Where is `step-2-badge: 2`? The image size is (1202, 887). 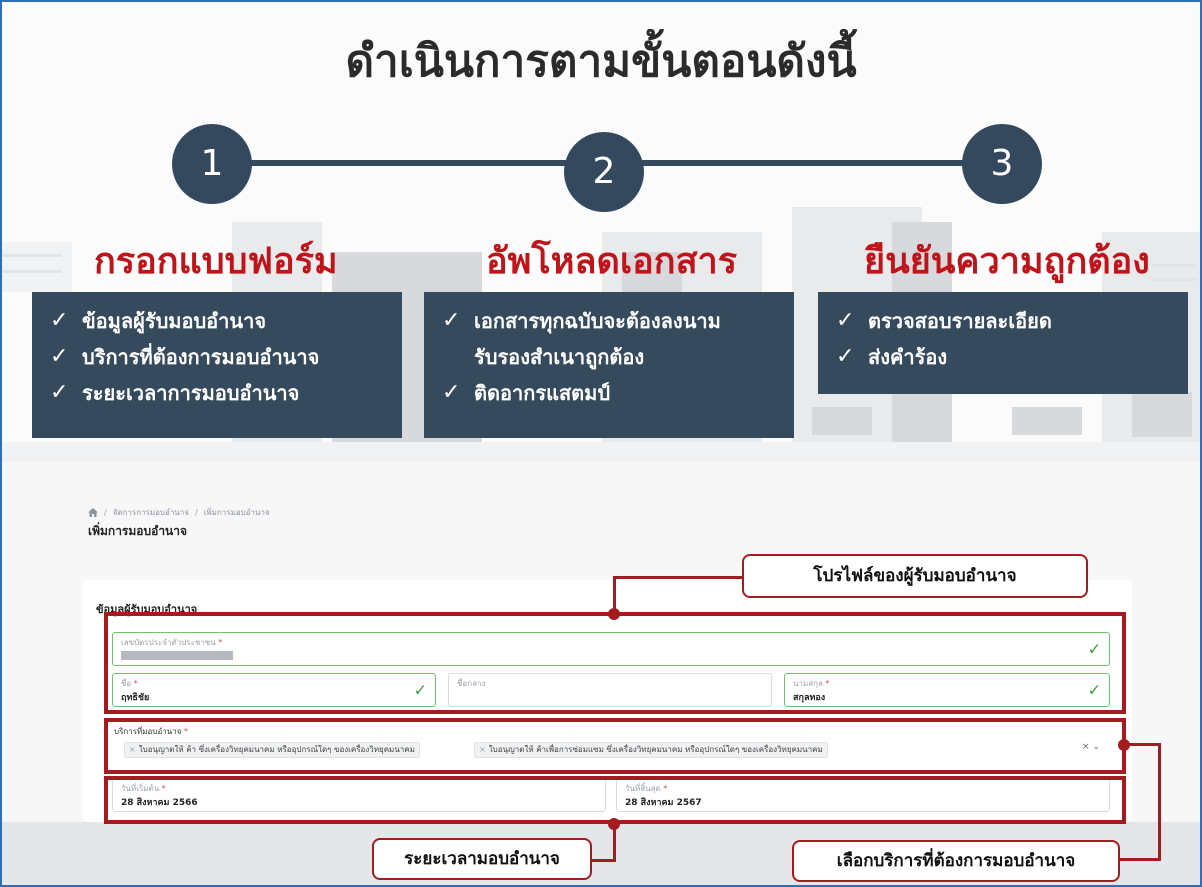 step-2-badge: 2 is located at coordinates (604, 172).